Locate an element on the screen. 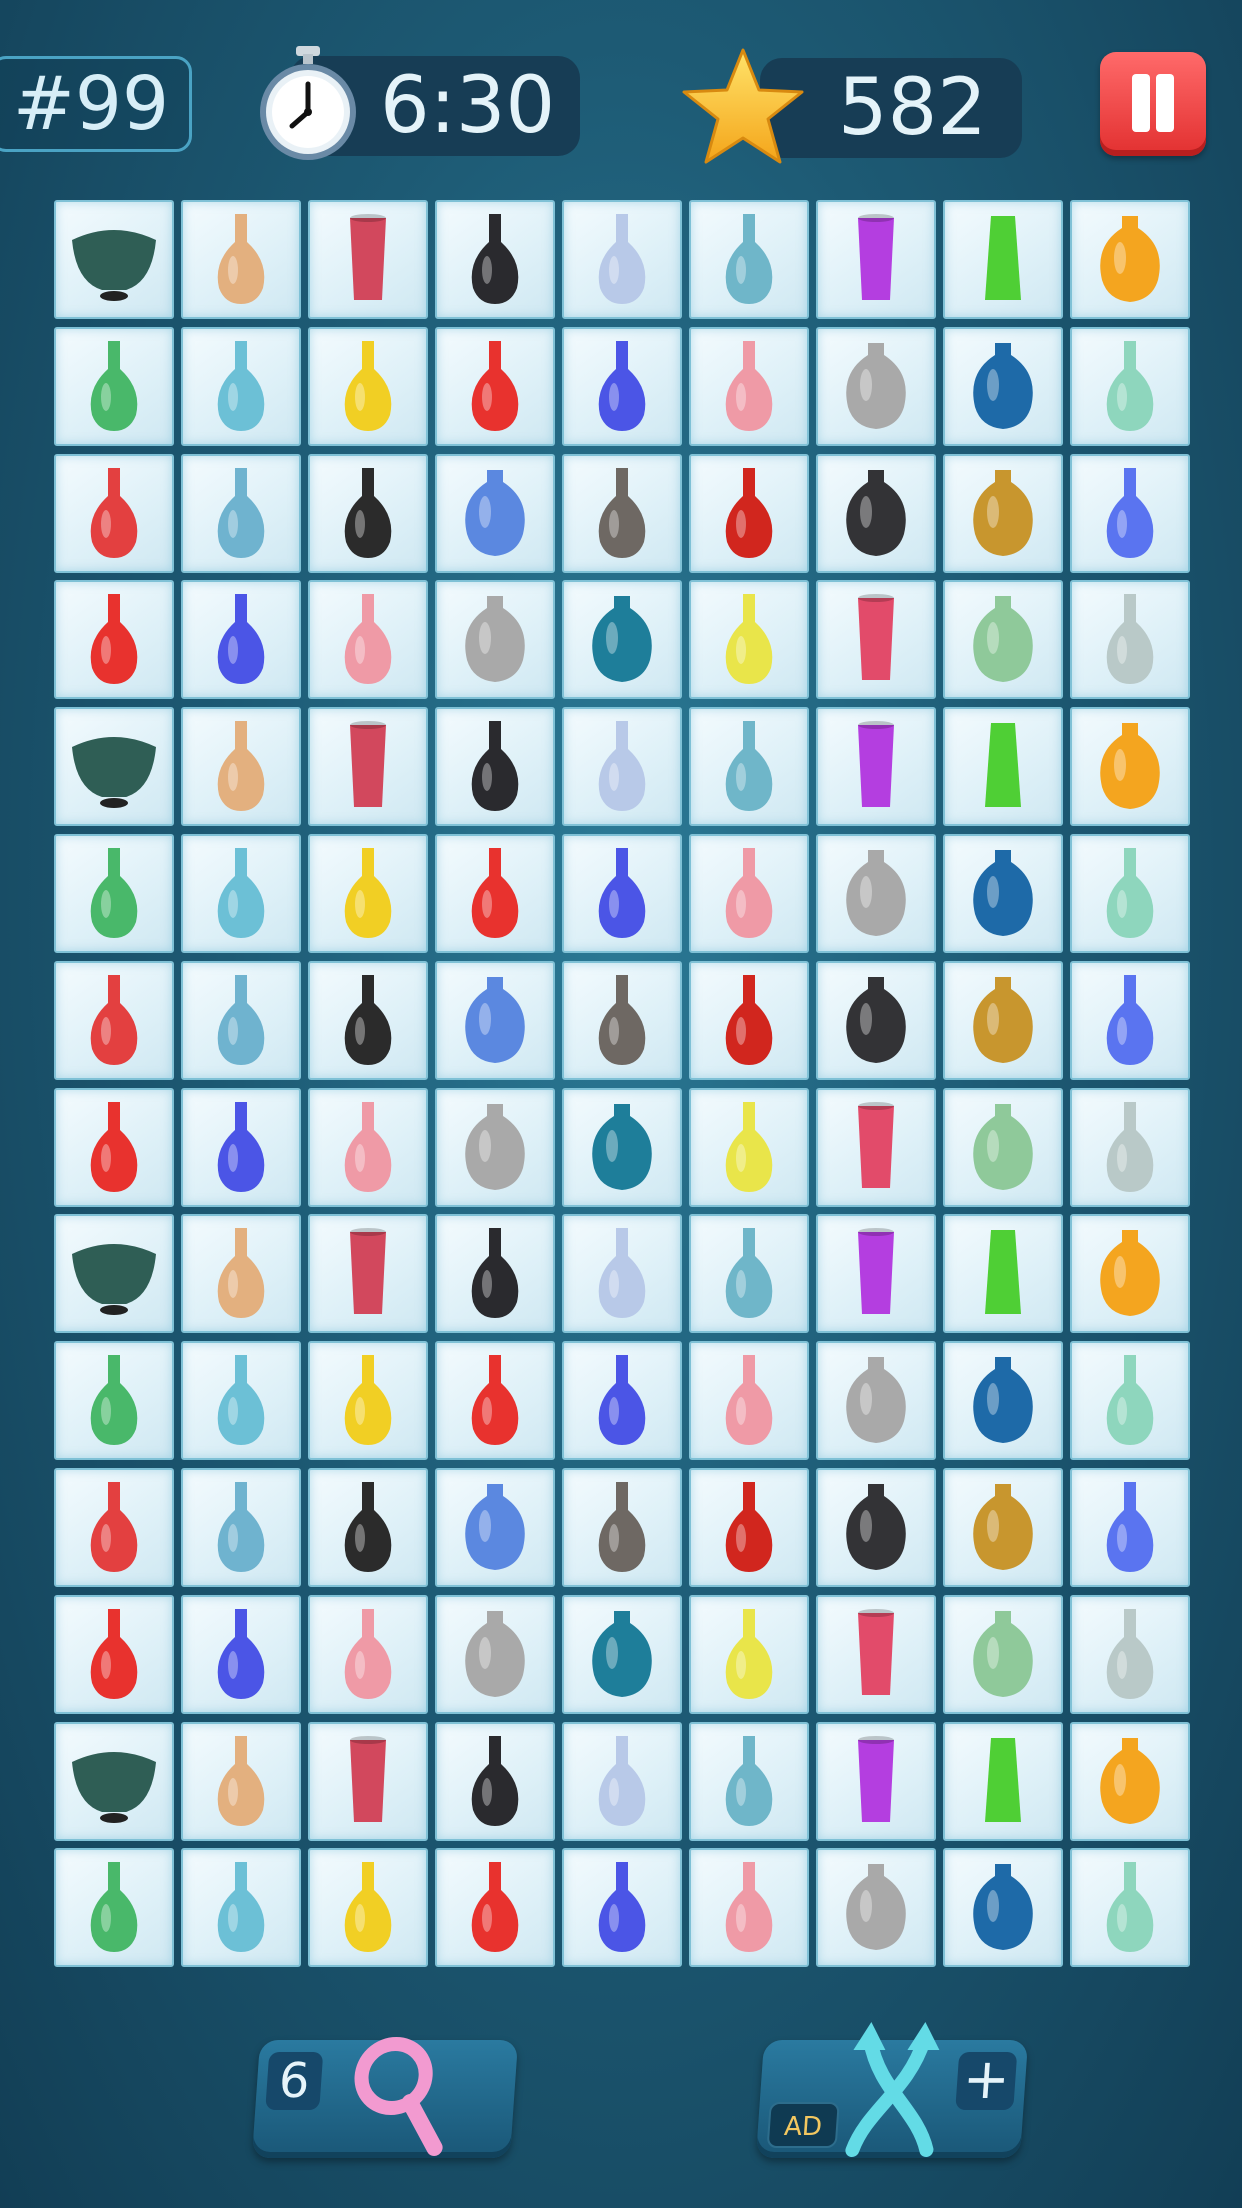  tile-teal-ombre-vase is located at coordinates (622, 639).